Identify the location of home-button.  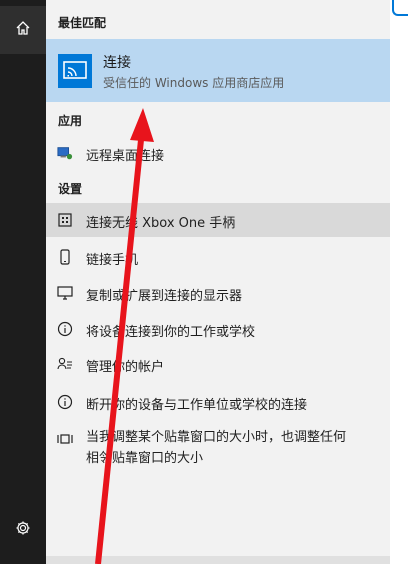
(23, 30).